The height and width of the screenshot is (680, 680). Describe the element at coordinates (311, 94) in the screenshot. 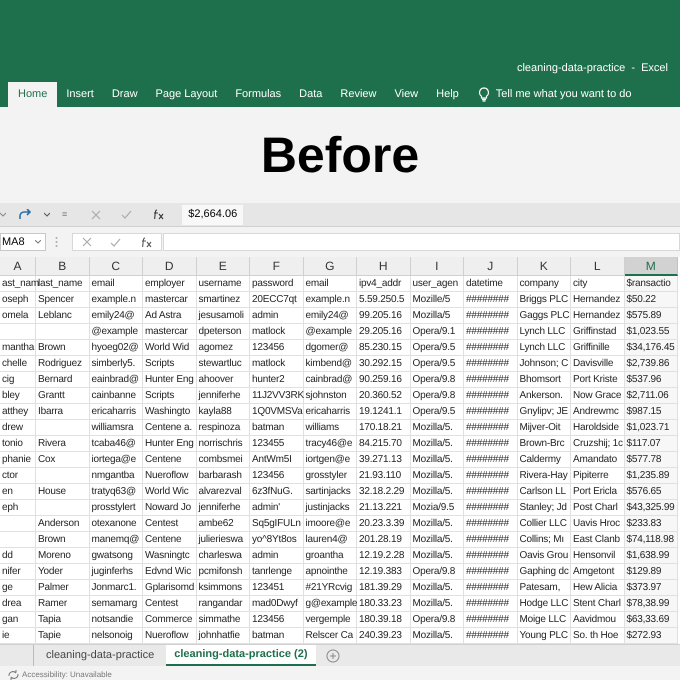

I see `ribbon-tab: Data` at that location.